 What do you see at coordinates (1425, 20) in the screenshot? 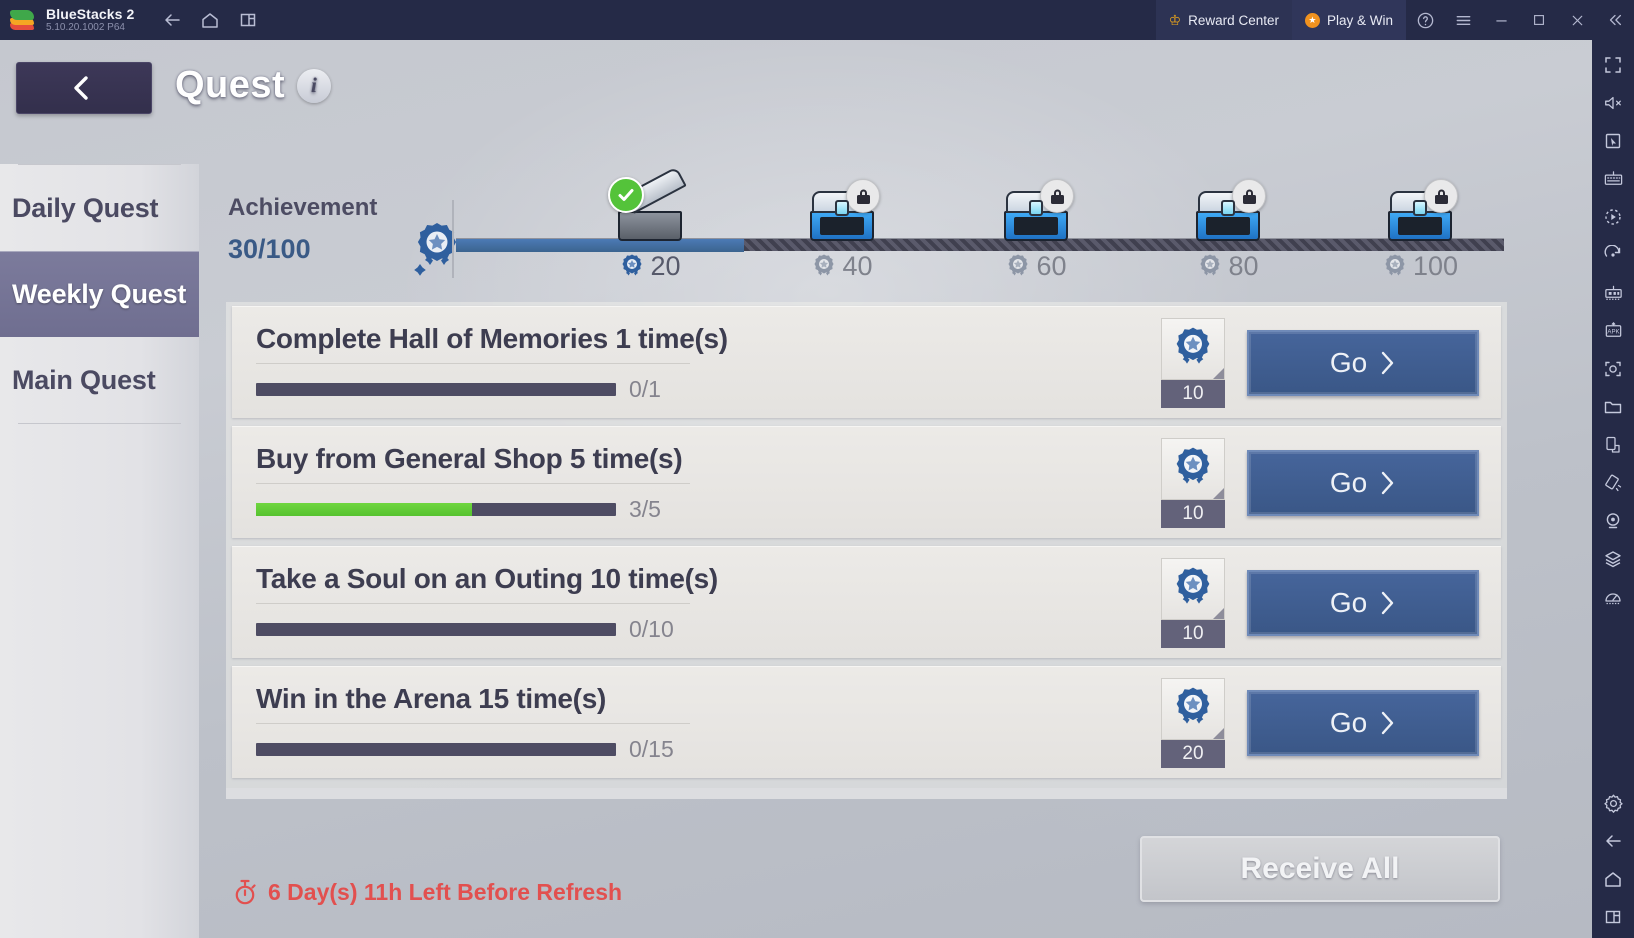
I see `help-icon` at bounding box center [1425, 20].